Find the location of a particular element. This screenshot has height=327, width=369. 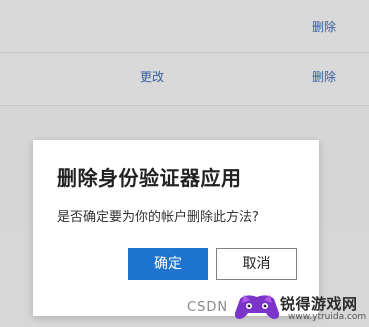

confirm-button: 确定 is located at coordinates (168, 264).